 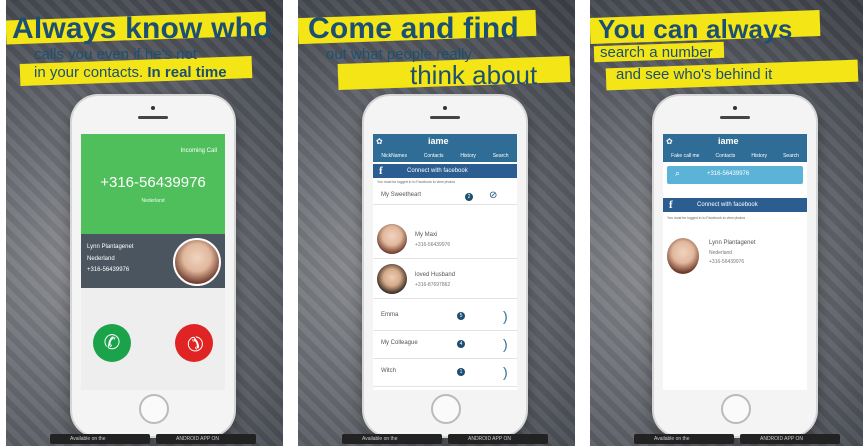 What do you see at coordinates (153, 201) in the screenshot?
I see `caller-country-top: Nederland` at bounding box center [153, 201].